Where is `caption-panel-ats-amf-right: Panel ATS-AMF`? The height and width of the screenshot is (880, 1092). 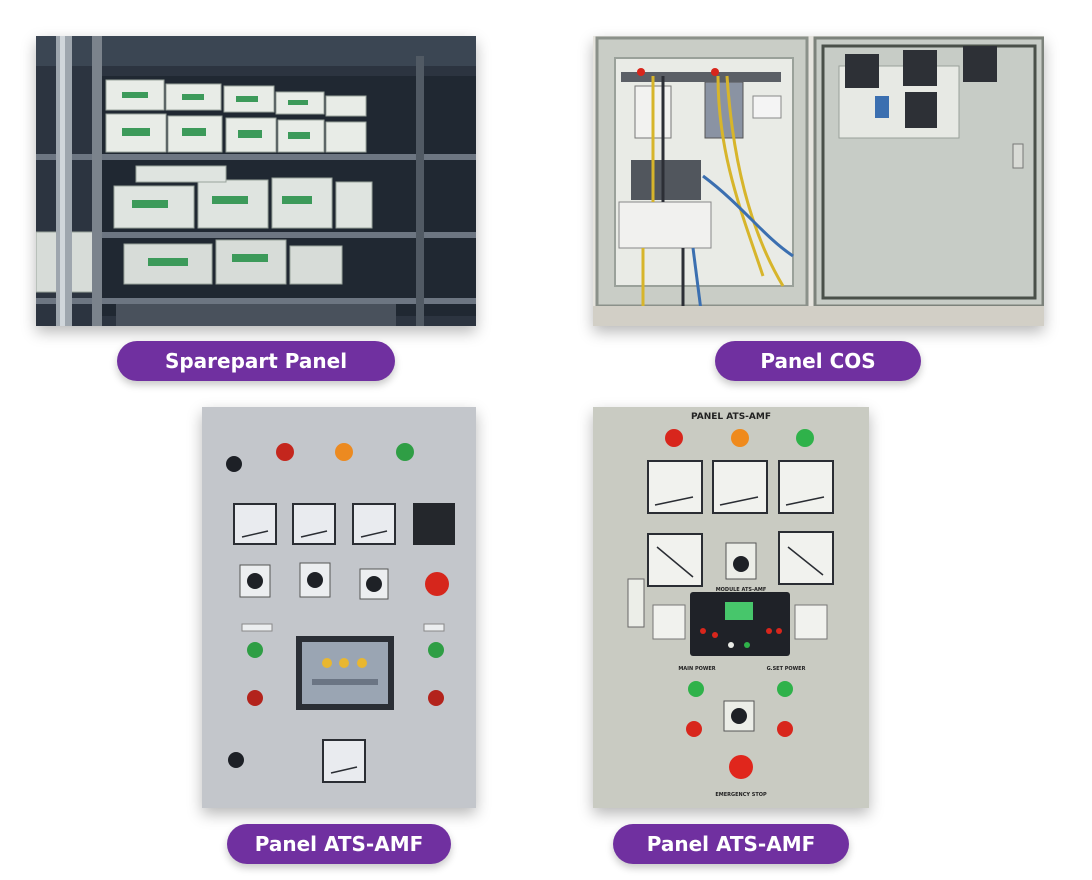 caption-panel-ats-amf-right: Panel ATS-AMF is located at coordinates (731, 844).